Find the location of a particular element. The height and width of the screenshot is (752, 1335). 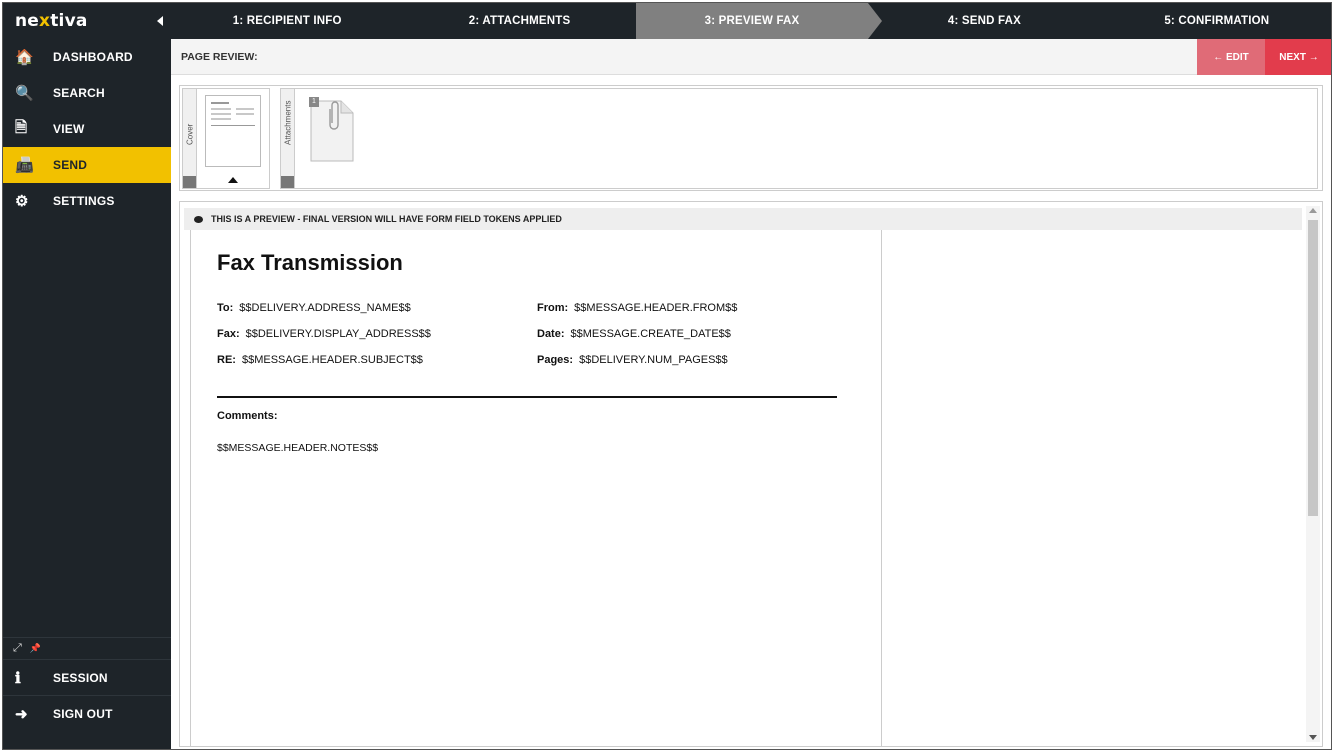

page-review-bar: PAGE REVIEW: ← EDIT NEXT → is located at coordinates (751, 57).